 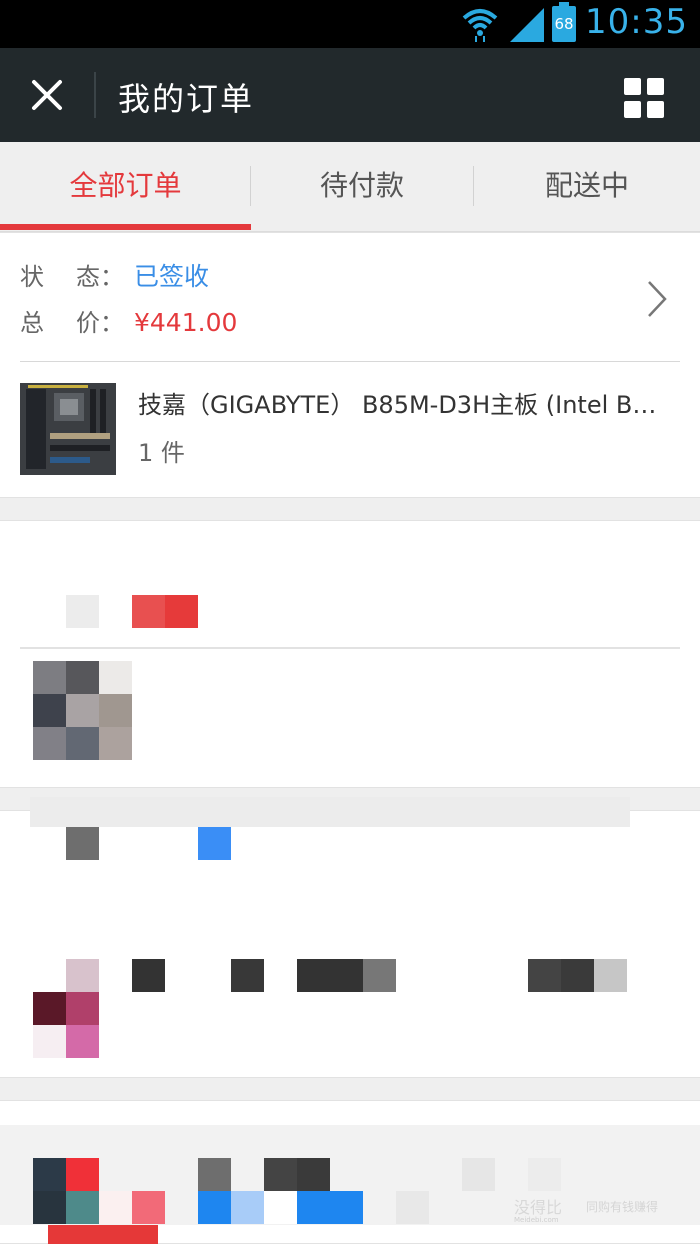 What do you see at coordinates (644, 98) in the screenshot?
I see `grid-menu-icon` at bounding box center [644, 98].